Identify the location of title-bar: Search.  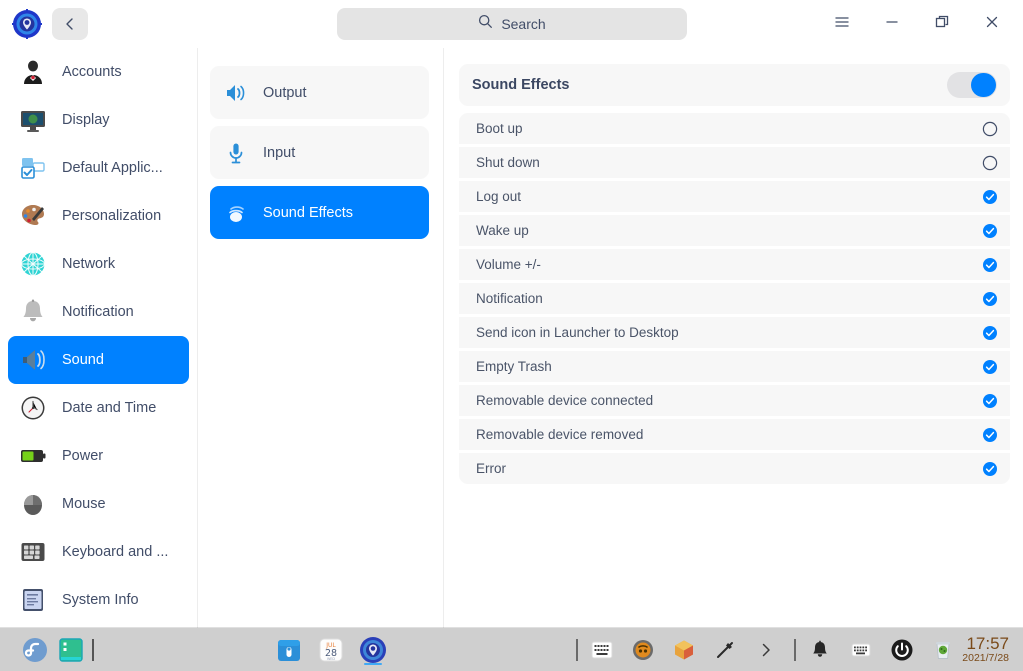
(511, 24).